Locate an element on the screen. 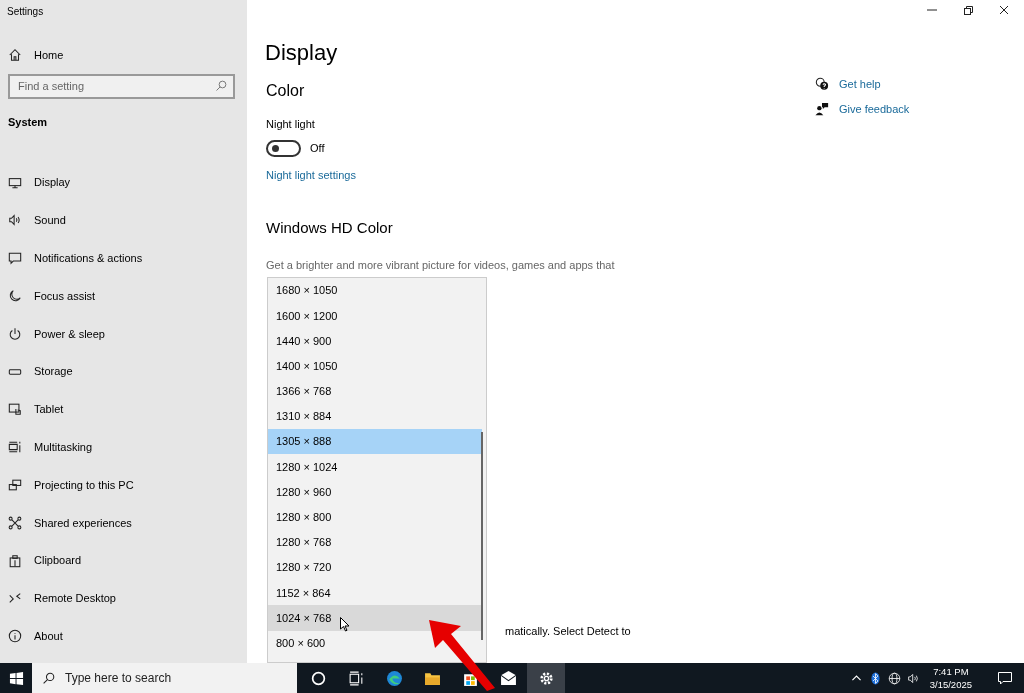  sidebar-item: Multitasking is located at coordinates (63, 447).